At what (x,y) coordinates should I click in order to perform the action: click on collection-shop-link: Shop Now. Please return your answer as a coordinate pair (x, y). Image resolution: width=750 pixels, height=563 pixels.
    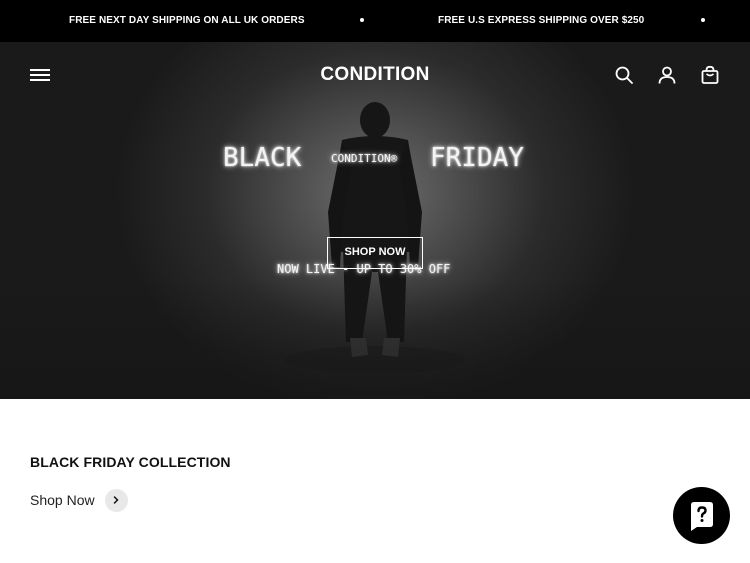
    Looking at the image, I should click on (79, 500).